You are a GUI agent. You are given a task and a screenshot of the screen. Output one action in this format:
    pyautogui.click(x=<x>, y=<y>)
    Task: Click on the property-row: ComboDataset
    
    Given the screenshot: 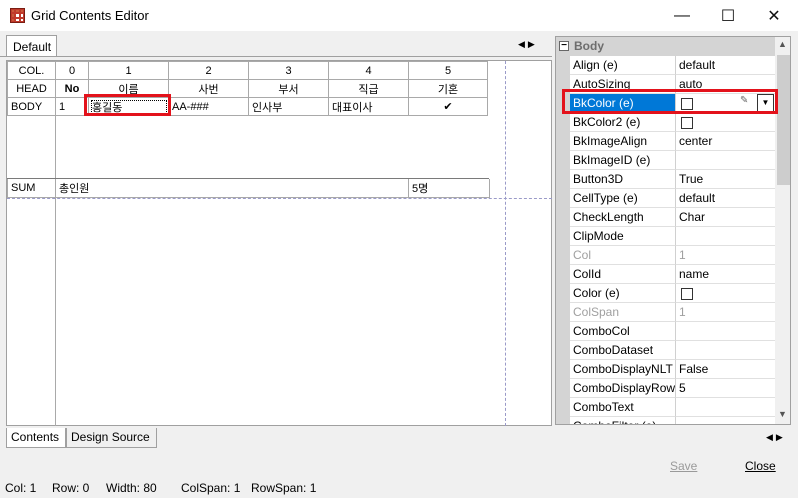 What is the action you would take?
    pyautogui.click(x=665, y=350)
    